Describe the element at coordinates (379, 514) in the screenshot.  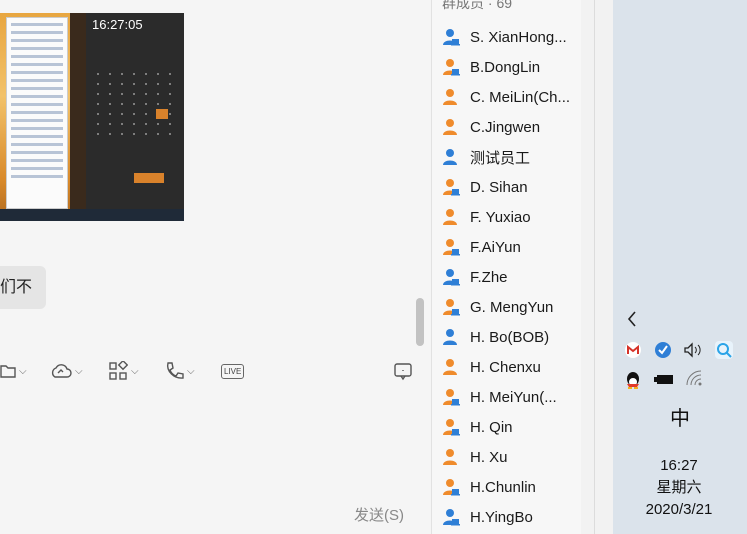
I see `send-button: 发送(S)` at that location.